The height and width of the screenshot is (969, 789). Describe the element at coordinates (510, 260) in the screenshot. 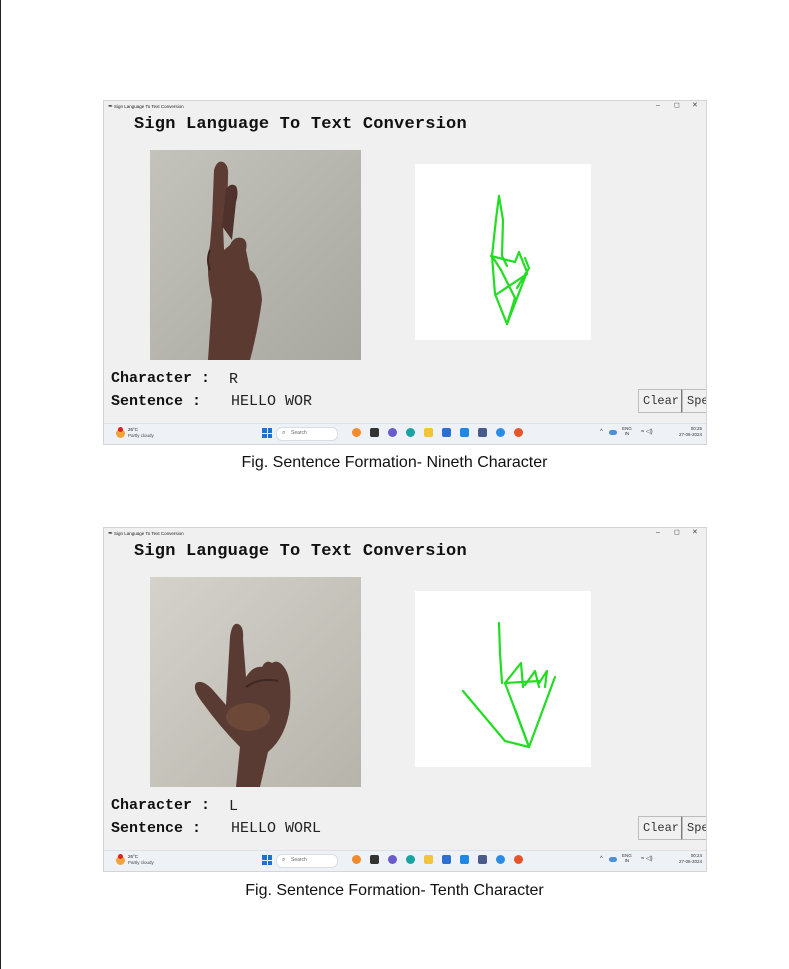

I see `hand-skeleton-r` at that location.